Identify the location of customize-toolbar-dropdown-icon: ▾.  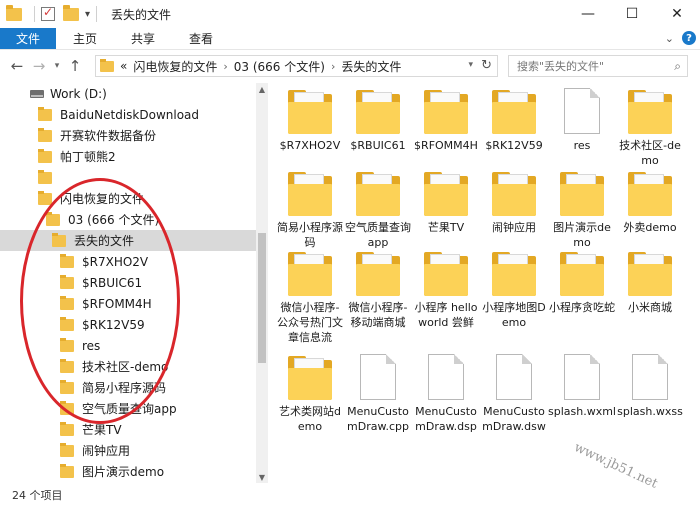
(87, 14).